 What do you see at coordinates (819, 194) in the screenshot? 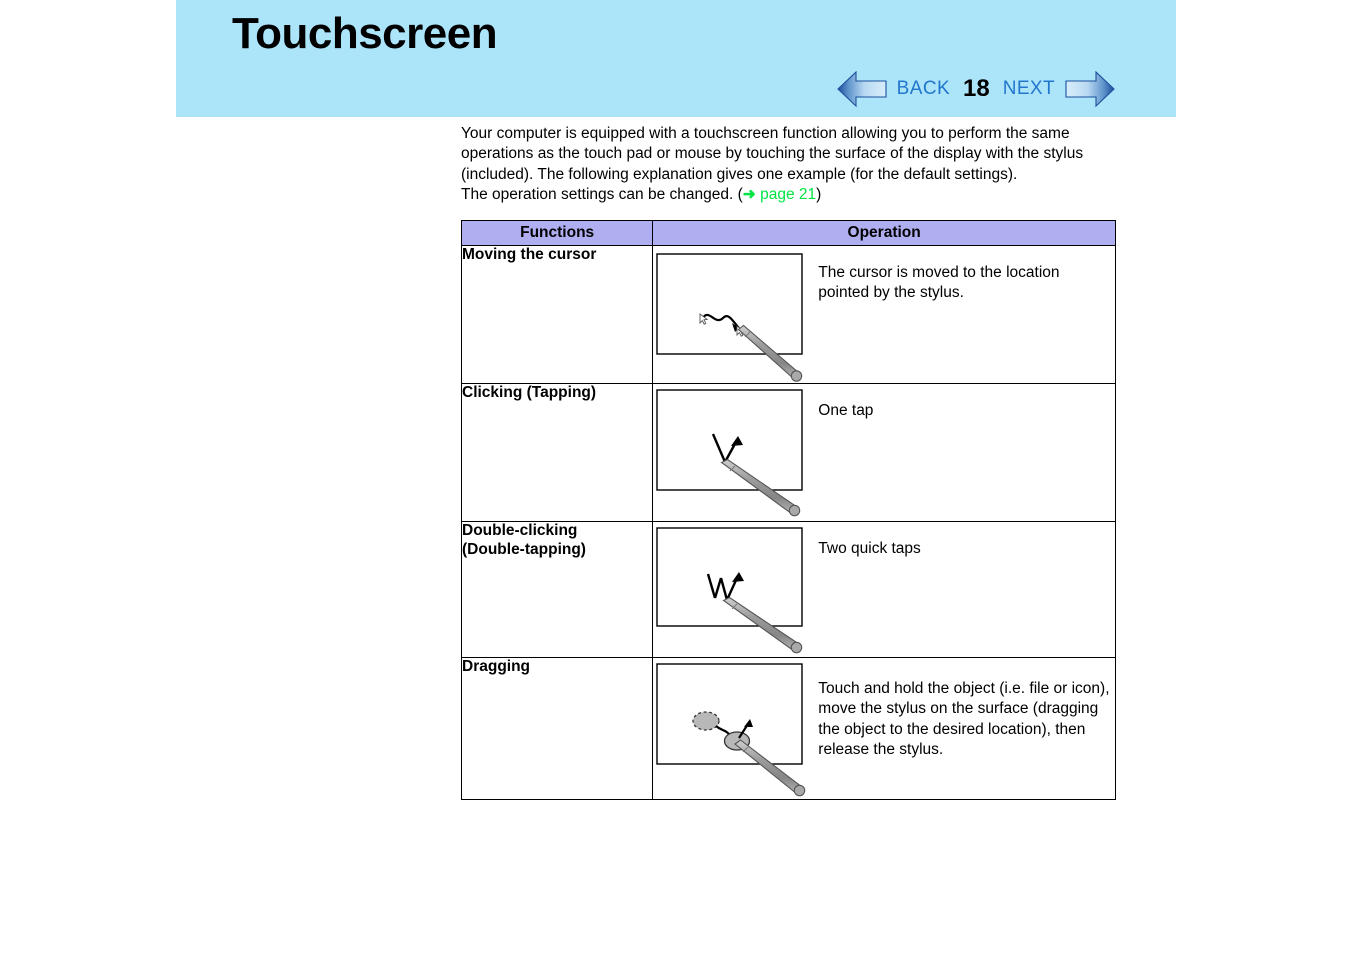
I see `intro-settings-suffix: )` at bounding box center [819, 194].